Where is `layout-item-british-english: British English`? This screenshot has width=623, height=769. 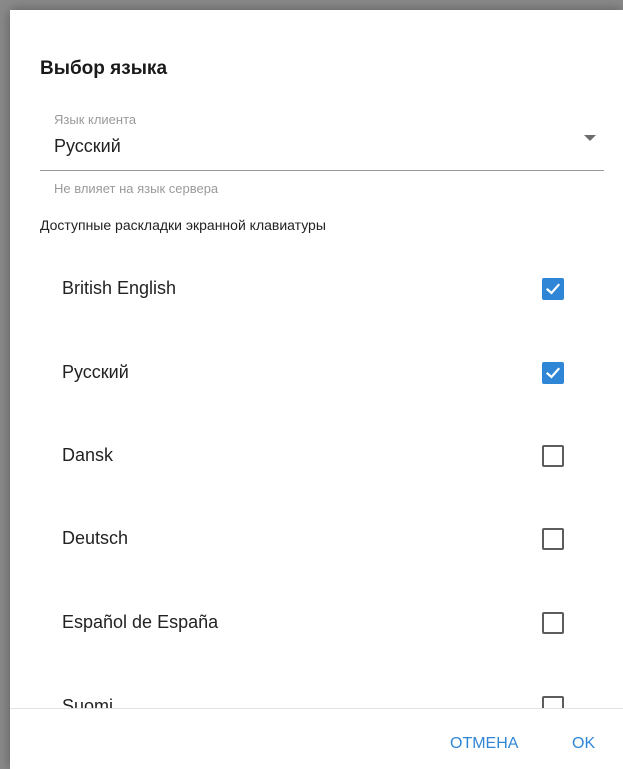
layout-item-british-english: British English is located at coordinates (316, 288).